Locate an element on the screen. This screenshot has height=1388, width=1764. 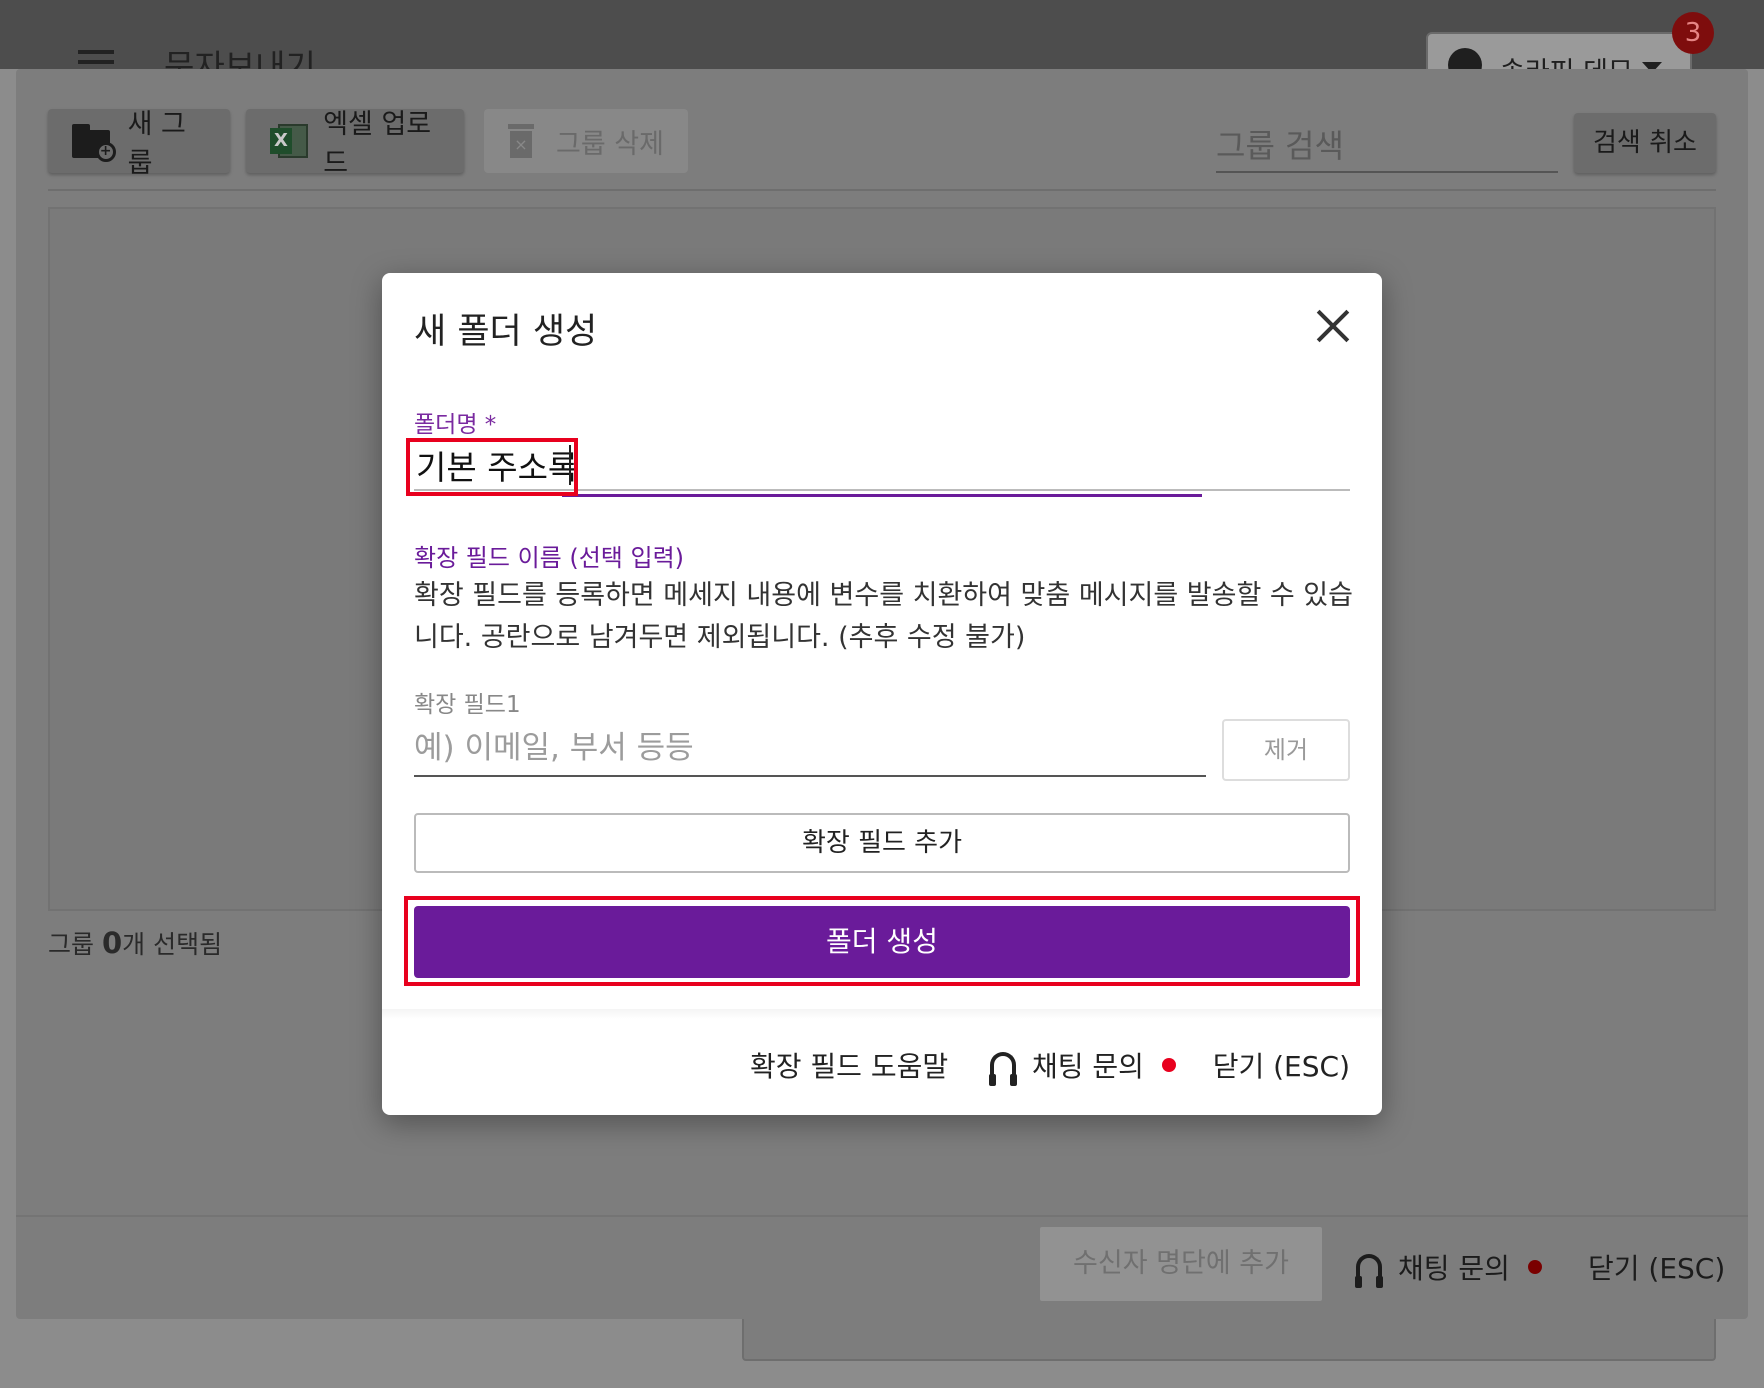
modal-footer-divider is located at coordinates (882, 1014).